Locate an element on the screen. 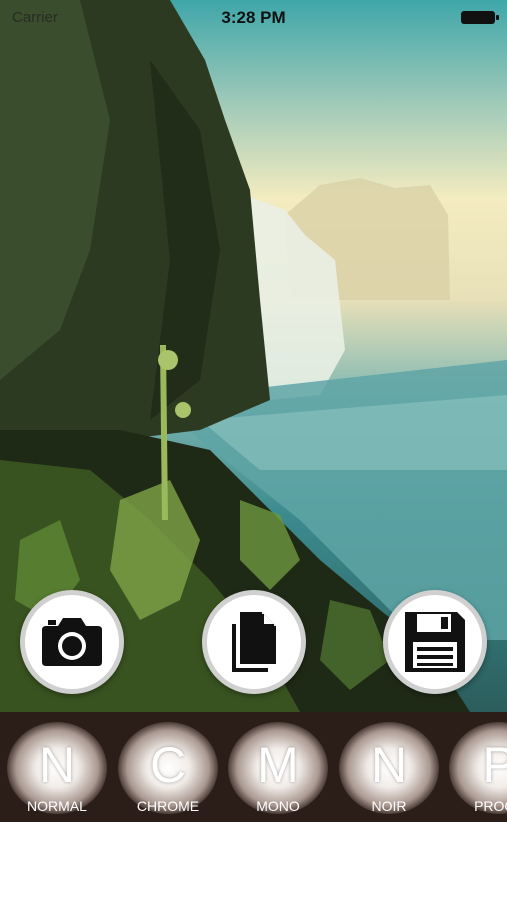 This screenshot has width=507, height=900. filter-letter: C is located at coordinates (168, 765).